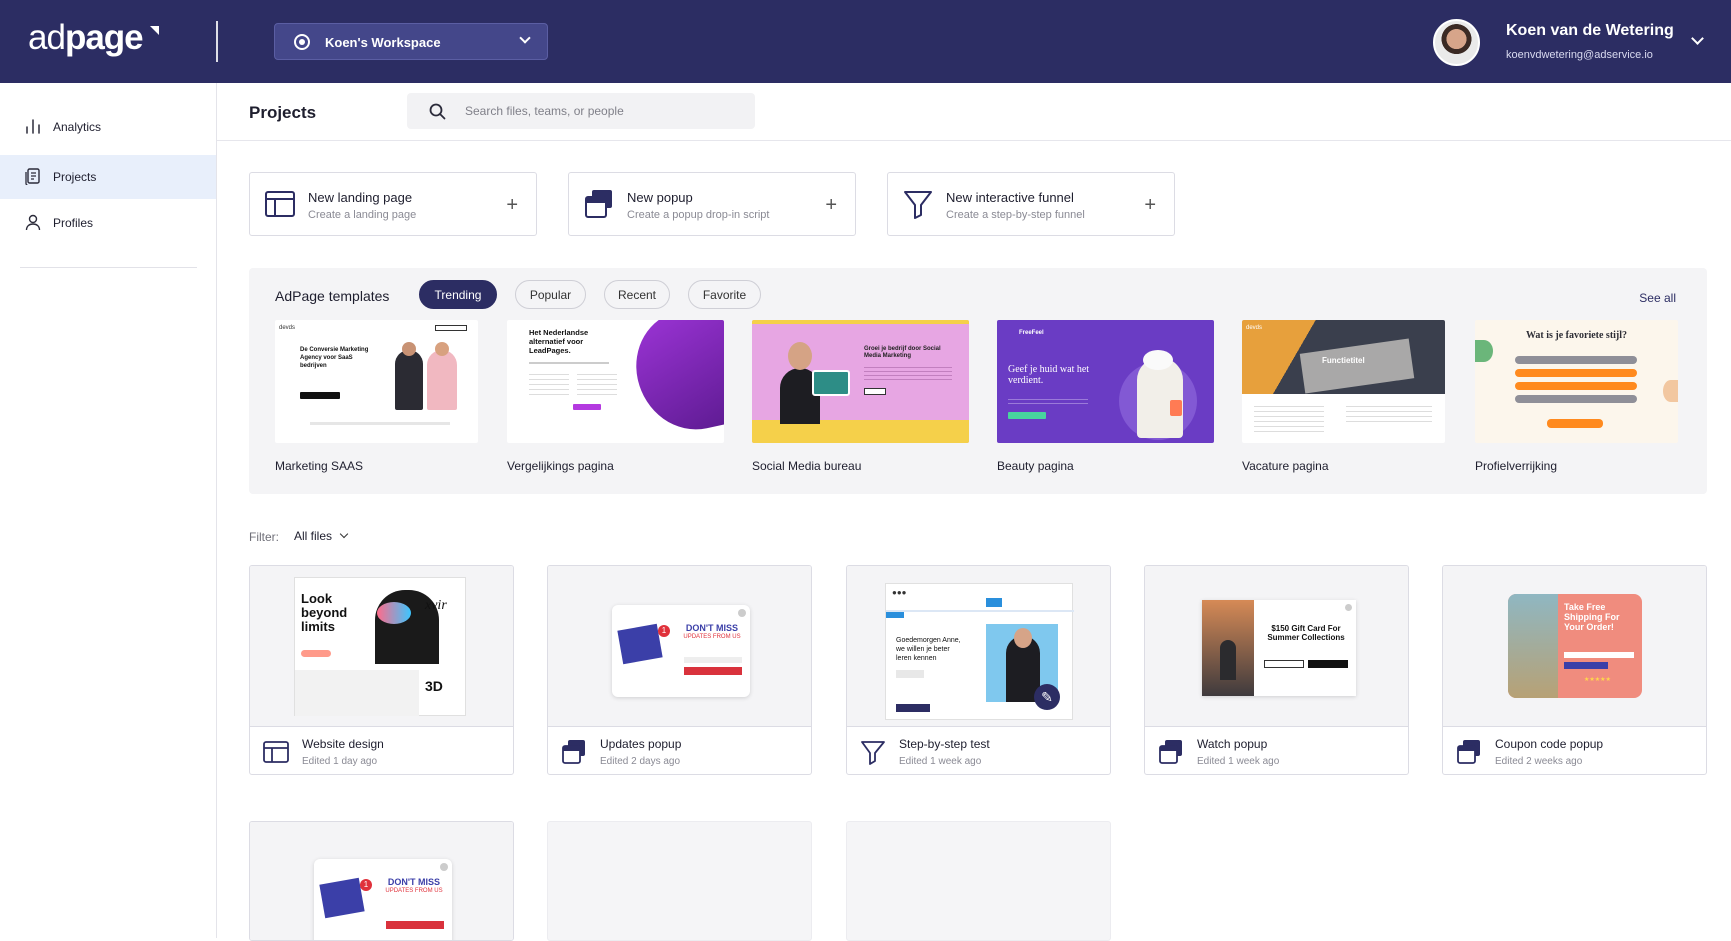  What do you see at coordinates (641, 744) in the screenshot?
I see `file-name: Updates popup` at bounding box center [641, 744].